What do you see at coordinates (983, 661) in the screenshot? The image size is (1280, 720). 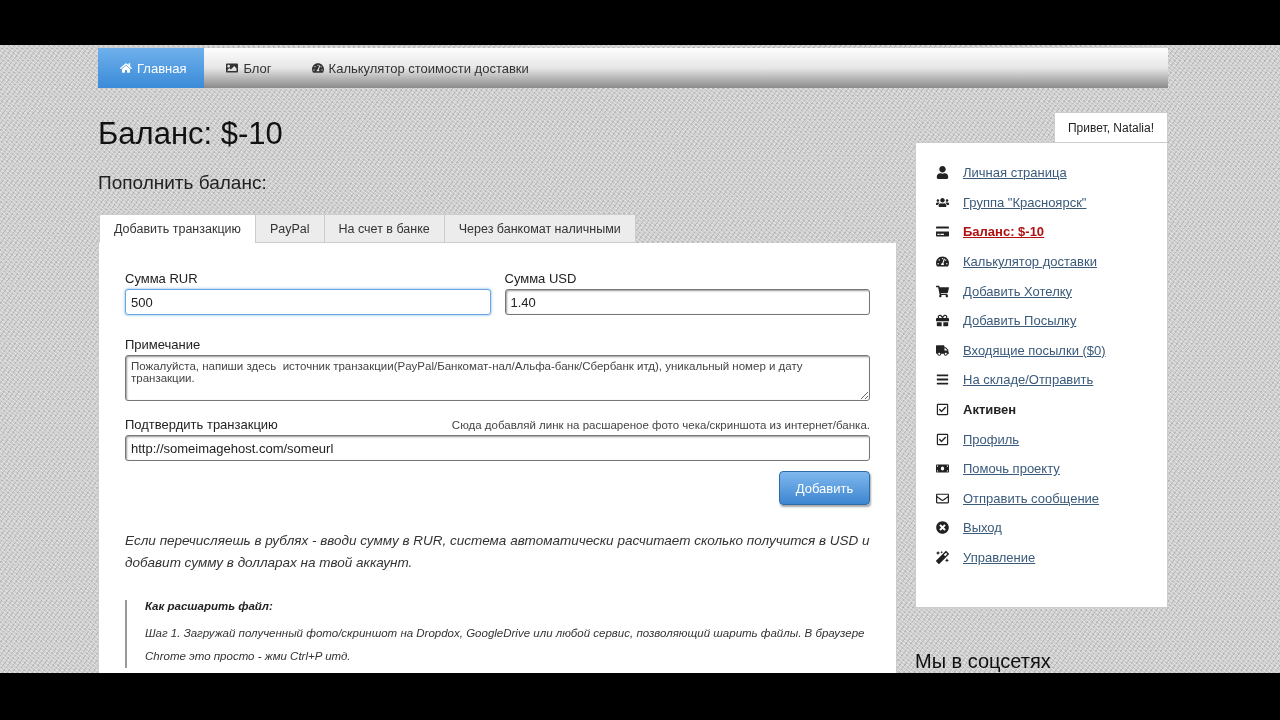 I see `social-heading: Мы в соцсетях` at bounding box center [983, 661].